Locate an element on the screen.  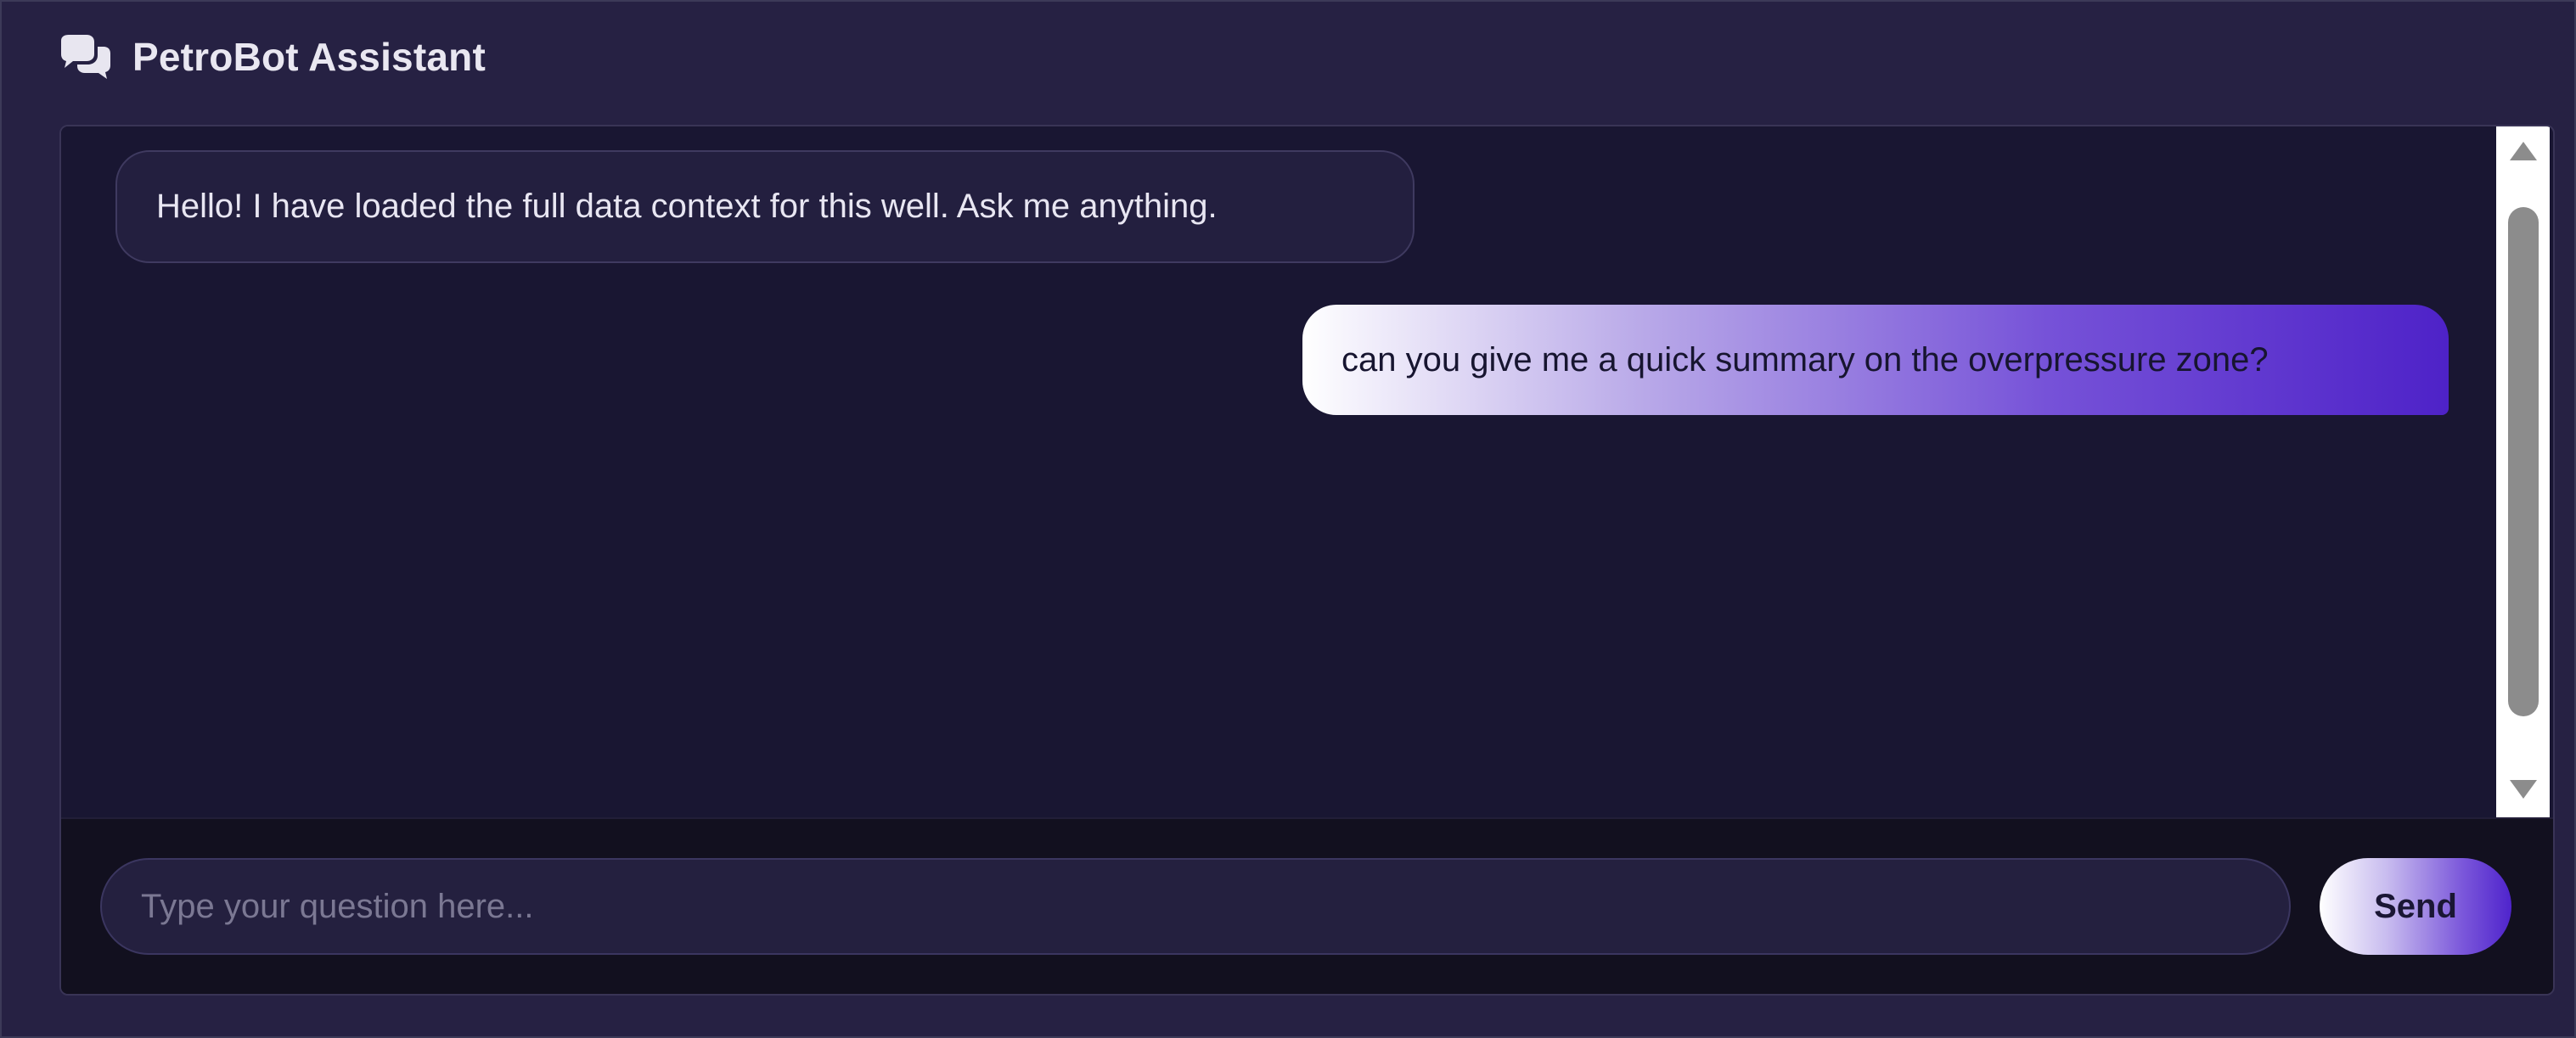
question-input is located at coordinates (1195, 906).